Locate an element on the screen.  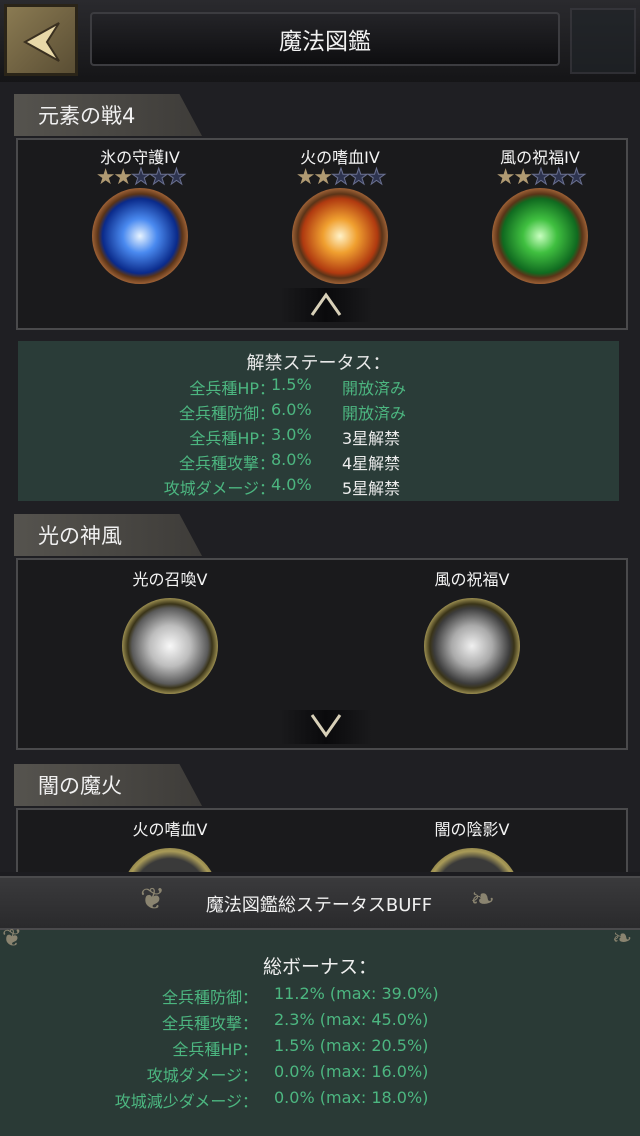
card-name: 風の祝福V is located at coordinates (472, 579).